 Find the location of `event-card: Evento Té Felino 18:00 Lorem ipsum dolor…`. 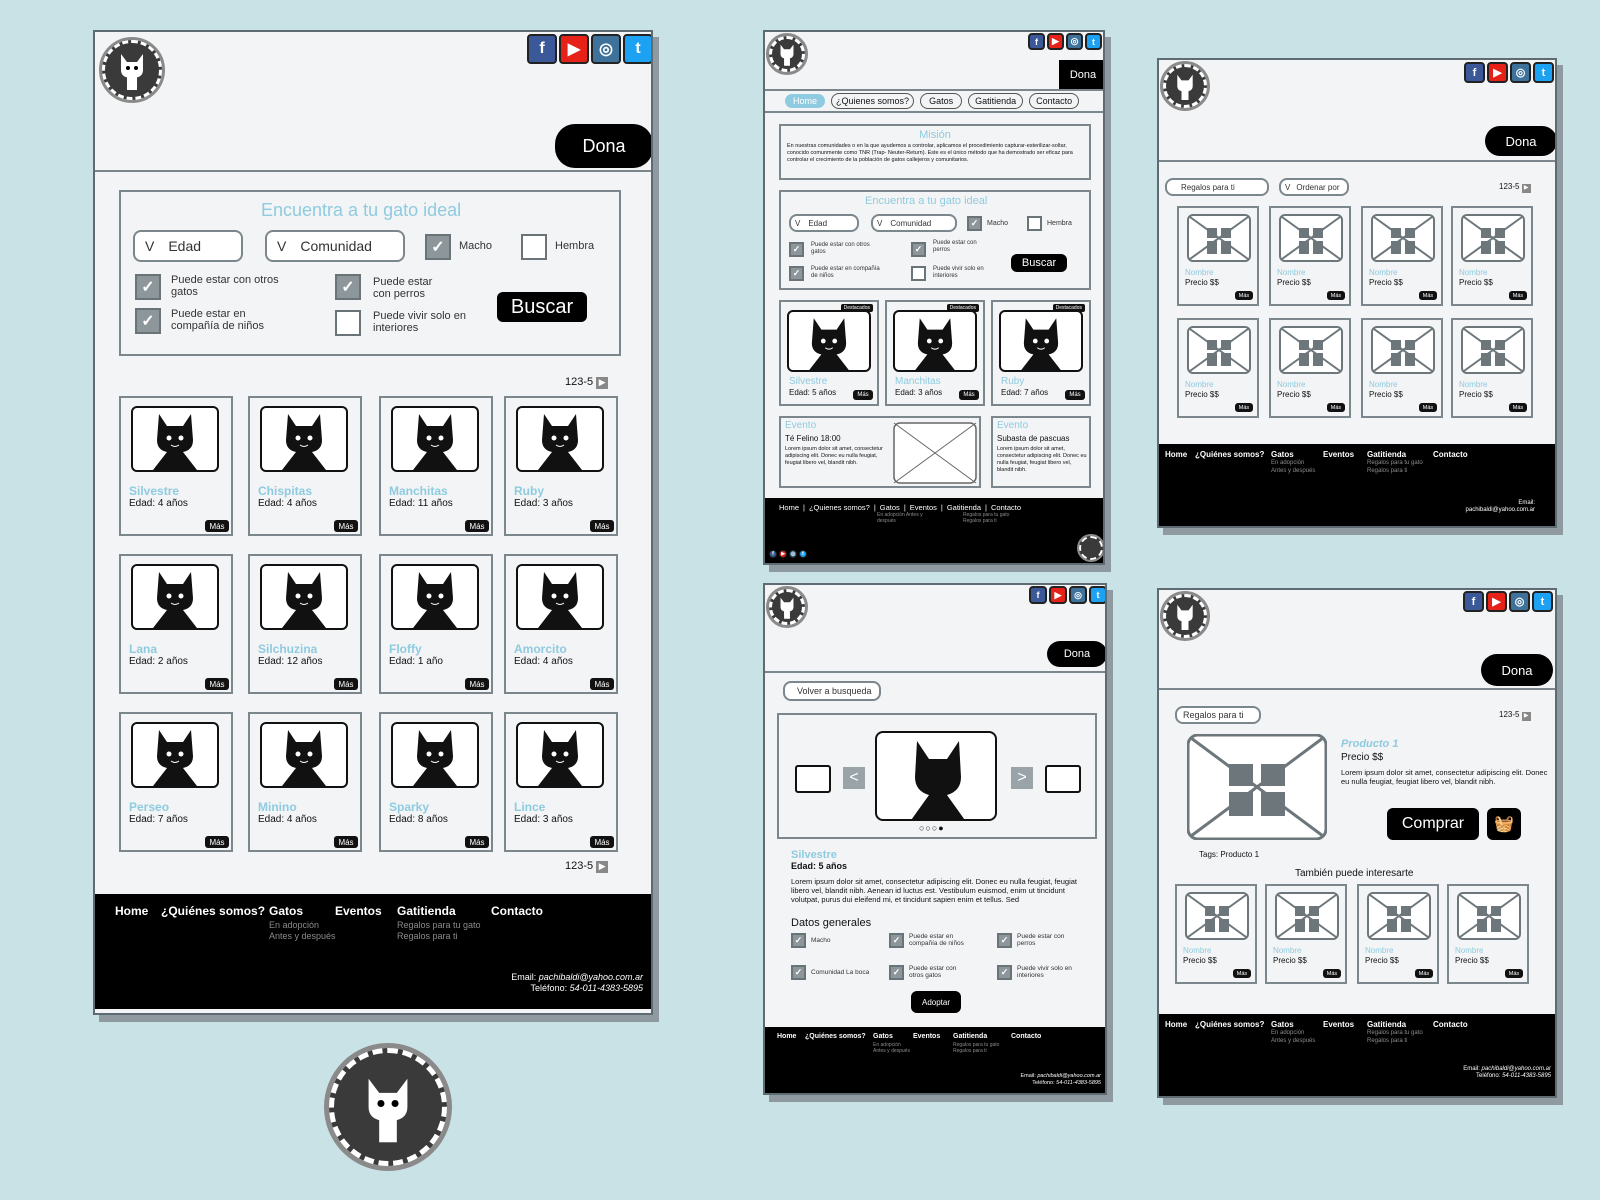

event-card: Evento Té Felino 18:00 Lorem ipsum dolor… is located at coordinates (880, 452).